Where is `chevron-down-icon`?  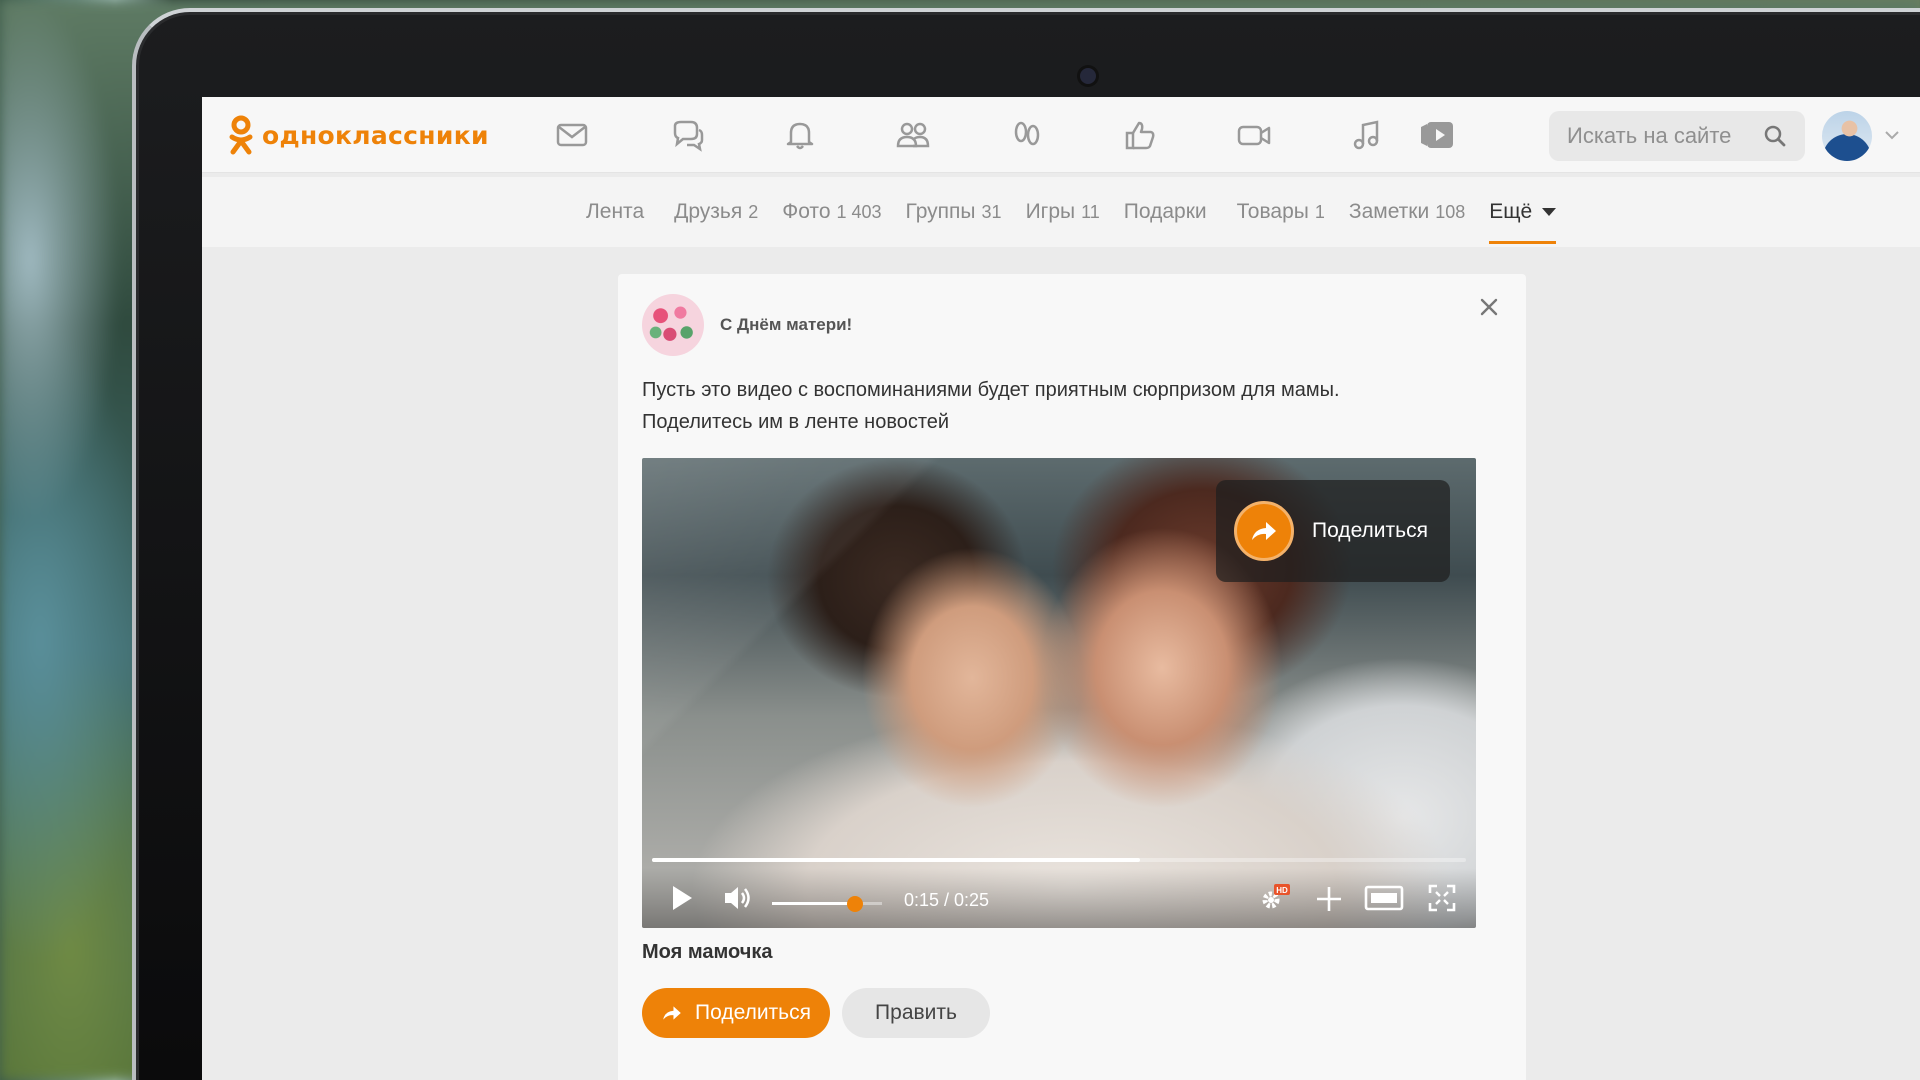 chevron-down-icon is located at coordinates (1892, 135).